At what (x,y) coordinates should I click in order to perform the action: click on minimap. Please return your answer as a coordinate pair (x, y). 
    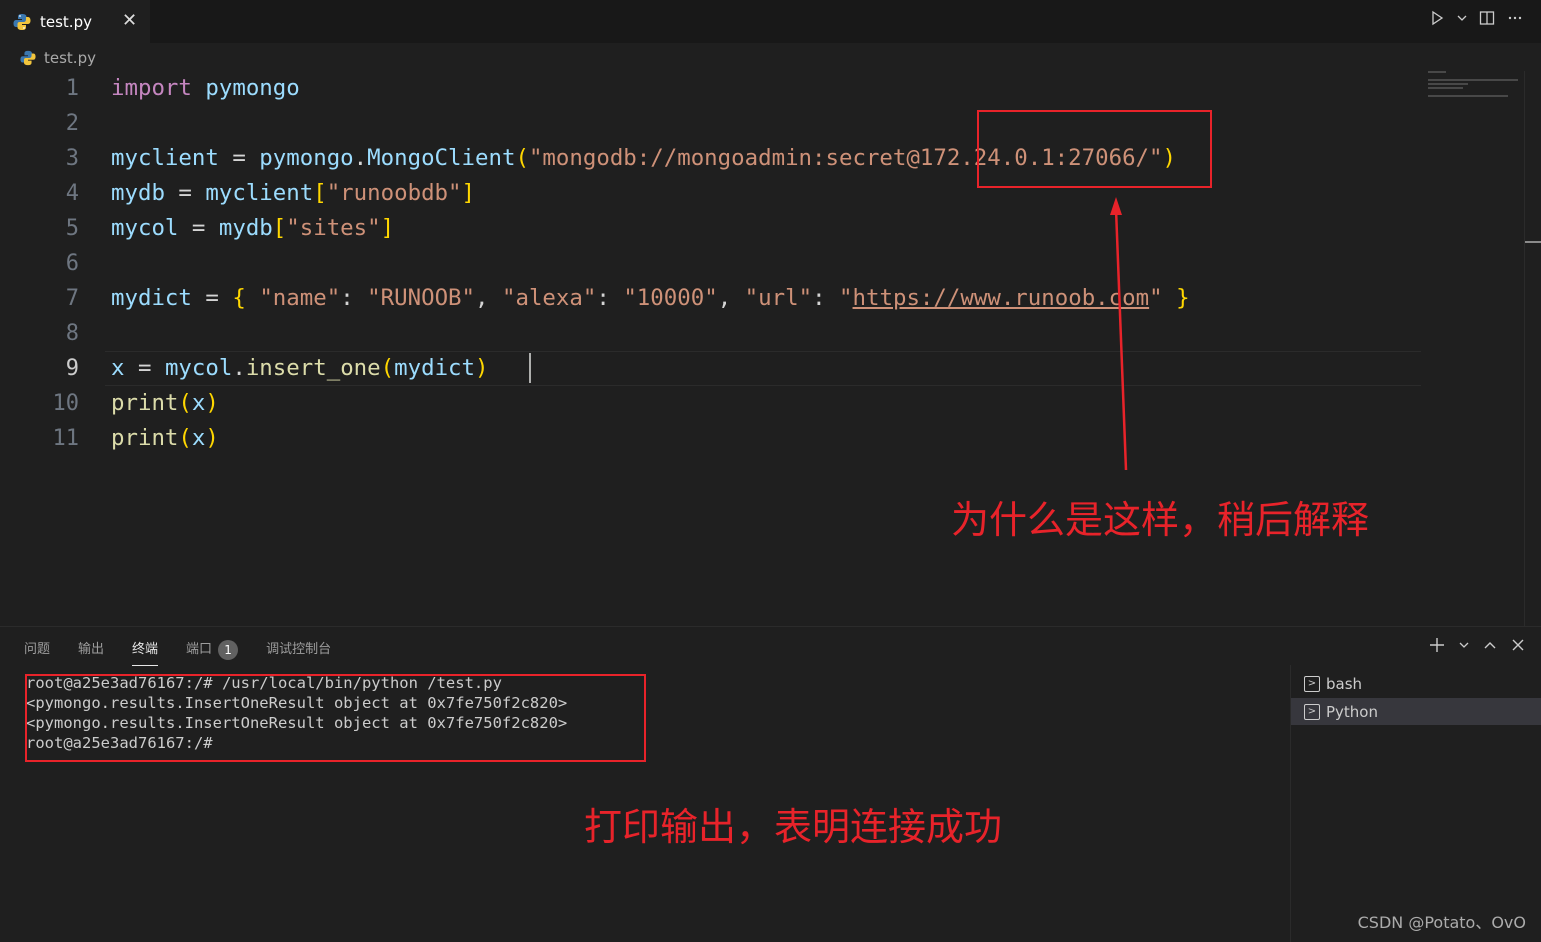
    Looking at the image, I should click on (1476, 86).